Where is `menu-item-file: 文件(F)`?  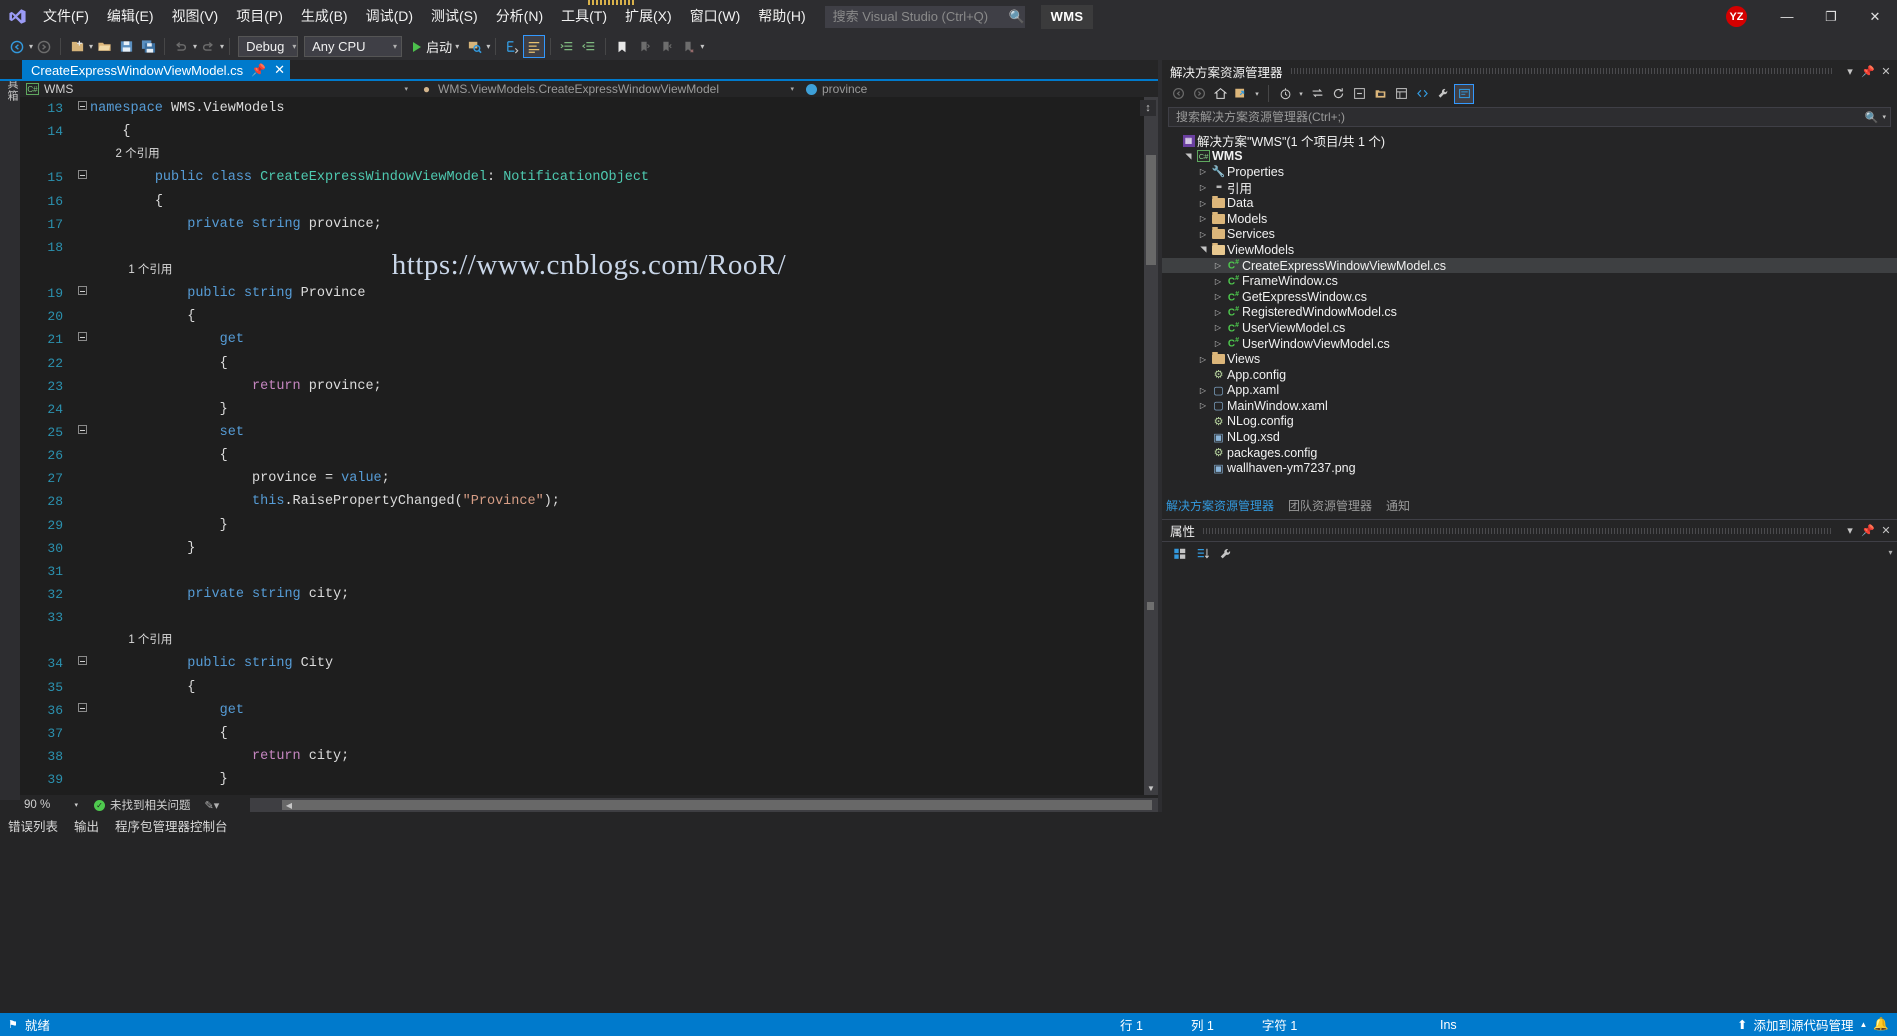
menu-item-file: 文件(F) is located at coordinates (66, 16).